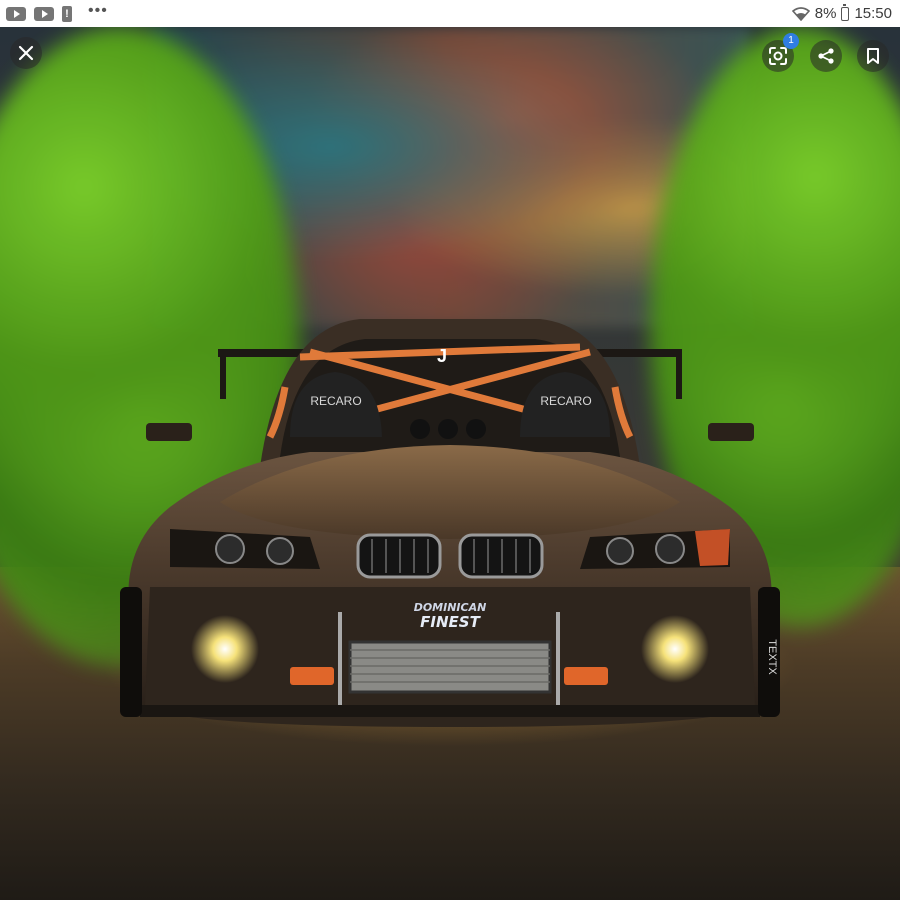 The image size is (900, 900). I want to click on close-icon, so click(26, 53).